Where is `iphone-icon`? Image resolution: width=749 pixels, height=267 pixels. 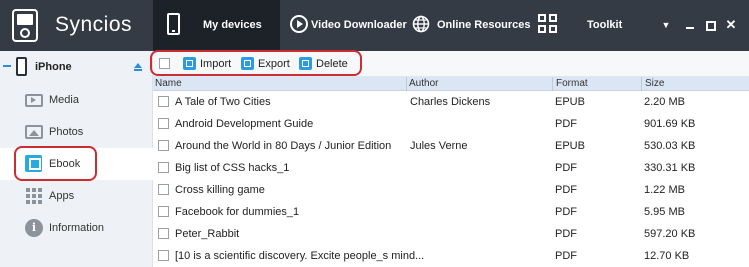 iphone-icon is located at coordinates (21, 66).